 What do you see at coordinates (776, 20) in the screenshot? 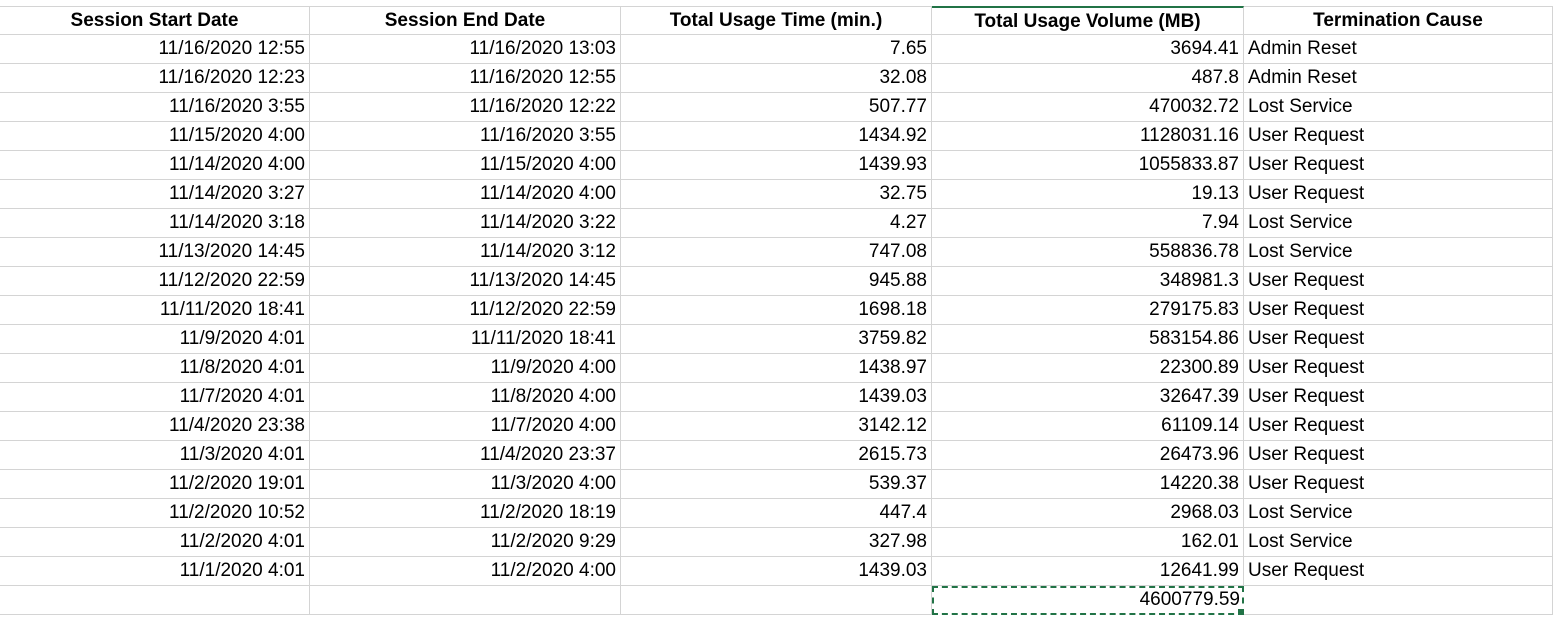
I see `header-usage-time: Total Usage Time (min.)` at bounding box center [776, 20].